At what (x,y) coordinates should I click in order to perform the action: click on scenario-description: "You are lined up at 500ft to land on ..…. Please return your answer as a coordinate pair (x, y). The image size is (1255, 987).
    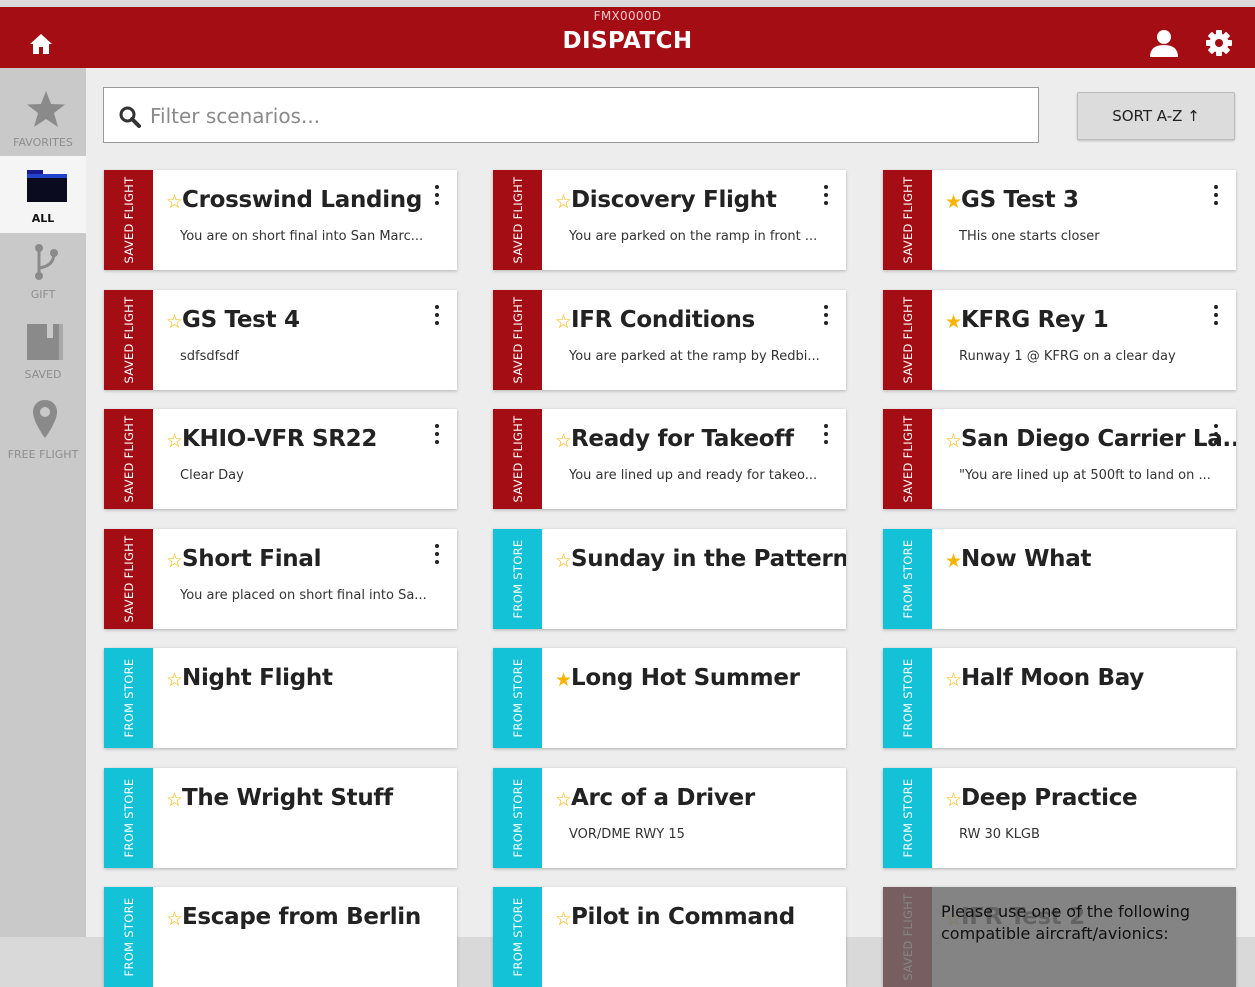
    Looking at the image, I should click on (1085, 475).